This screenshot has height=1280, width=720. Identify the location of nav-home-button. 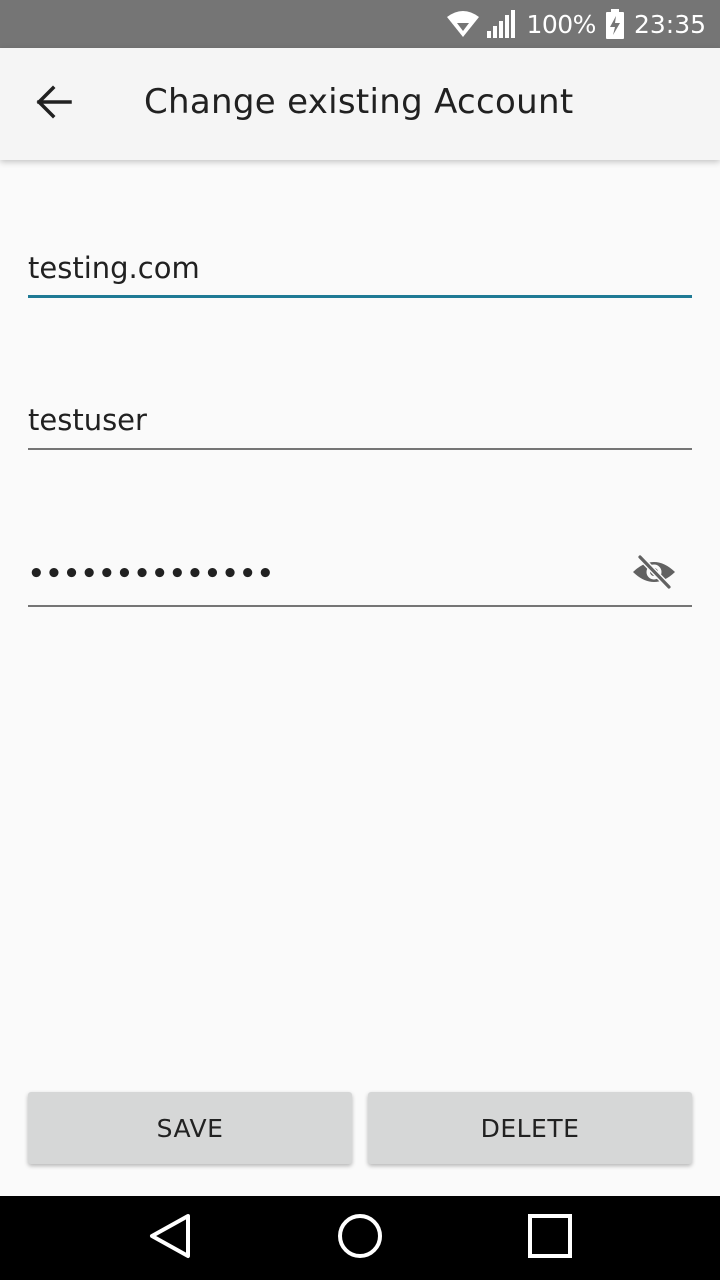
(360, 1238).